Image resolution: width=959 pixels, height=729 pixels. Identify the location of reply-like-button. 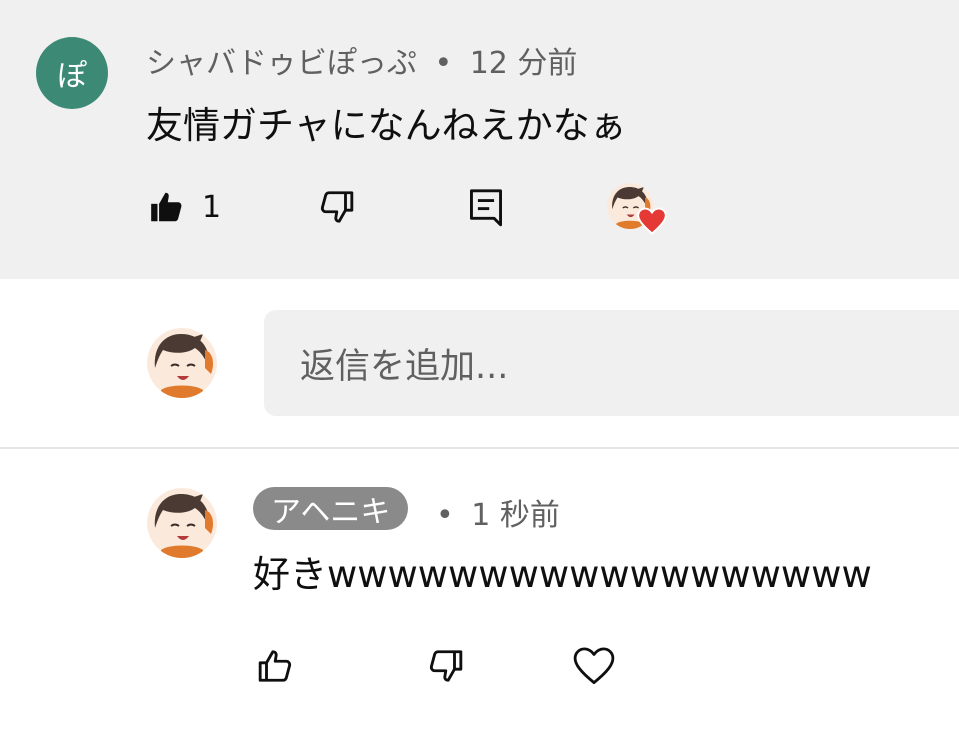
(276, 666).